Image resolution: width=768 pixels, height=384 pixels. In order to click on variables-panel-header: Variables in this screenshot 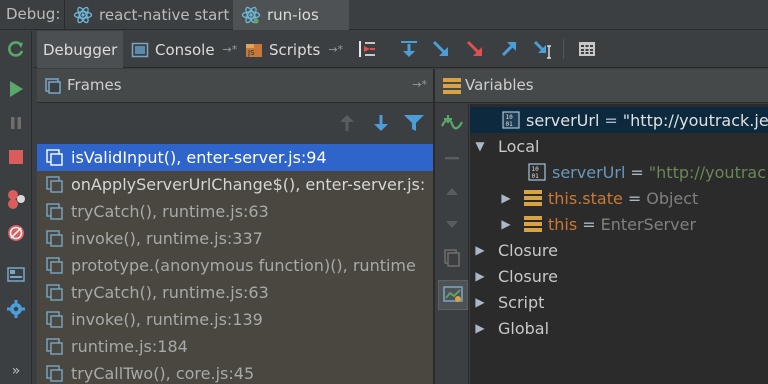, I will do `click(601, 86)`.